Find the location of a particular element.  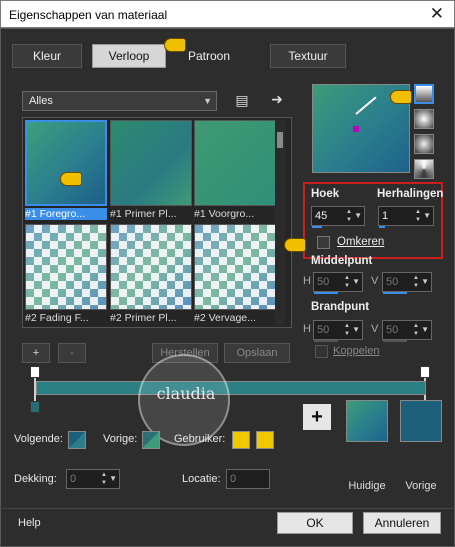

hoek-value: 45 is located at coordinates (321, 216).